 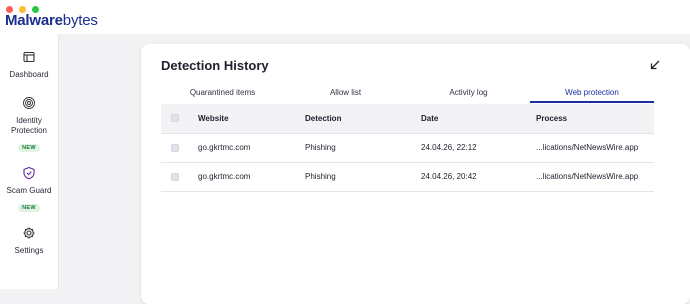 What do you see at coordinates (29, 173) in the screenshot?
I see `scam-guard-shield-icon` at bounding box center [29, 173].